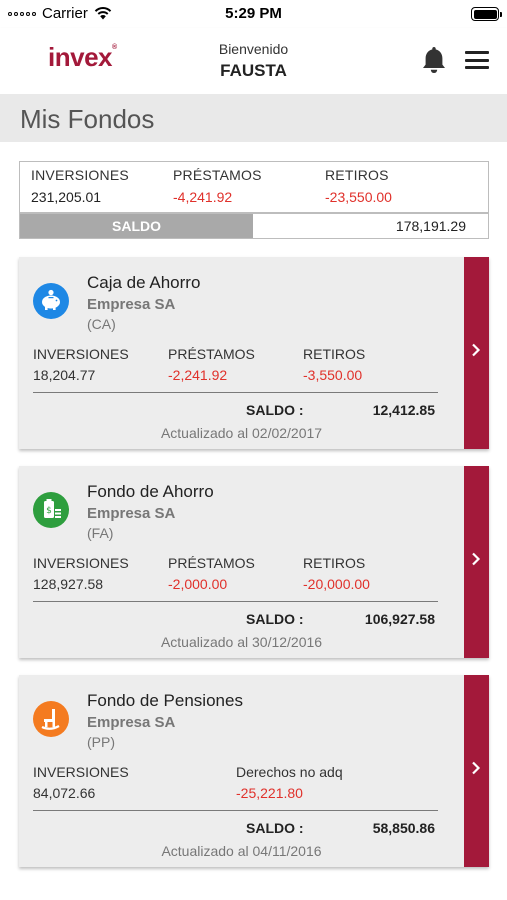 The width and height of the screenshot is (507, 900). Describe the element at coordinates (358, 197) in the screenshot. I see `summary-retiros-value: -23,550.00` at that location.